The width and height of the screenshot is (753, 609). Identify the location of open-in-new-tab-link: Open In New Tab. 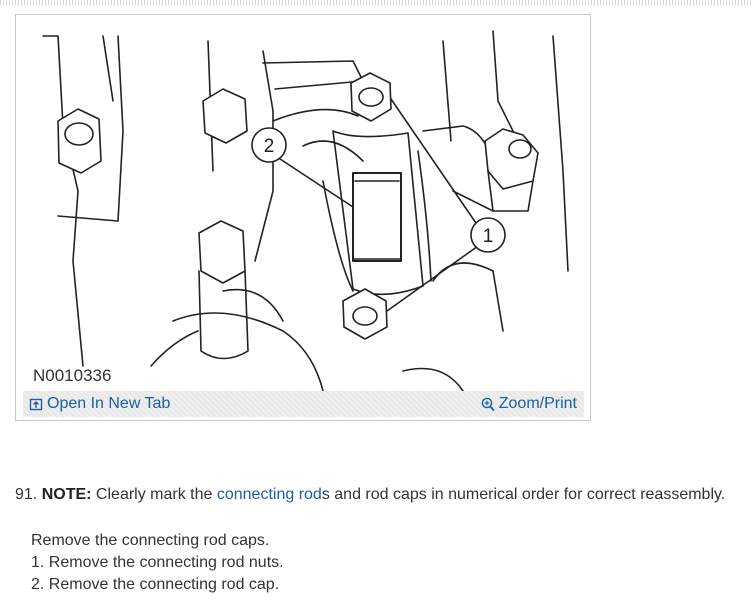
(99, 404).